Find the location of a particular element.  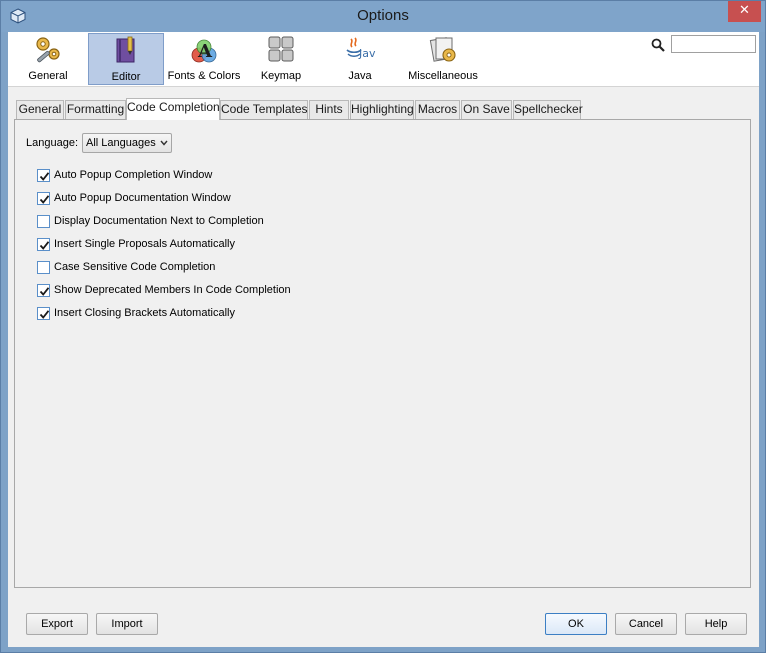

help-button: Help is located at coordinates (716, 624).